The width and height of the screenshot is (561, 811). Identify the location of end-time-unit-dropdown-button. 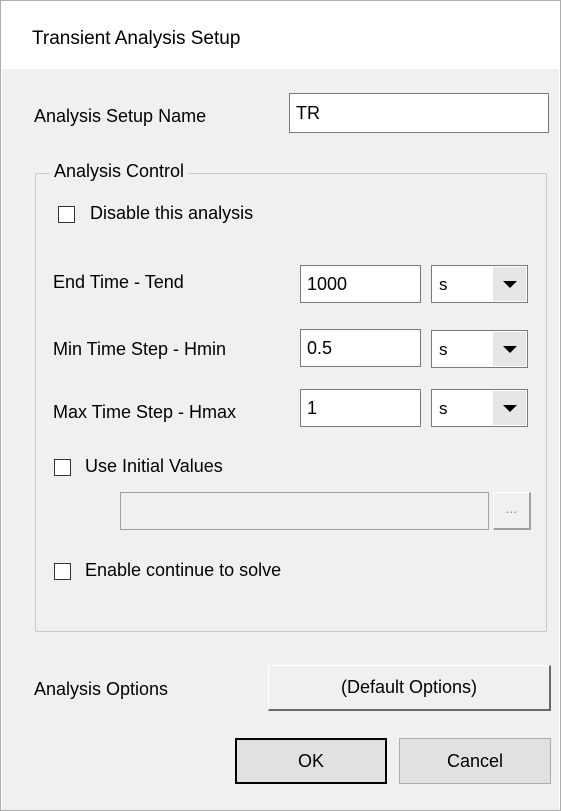
(509, 284).